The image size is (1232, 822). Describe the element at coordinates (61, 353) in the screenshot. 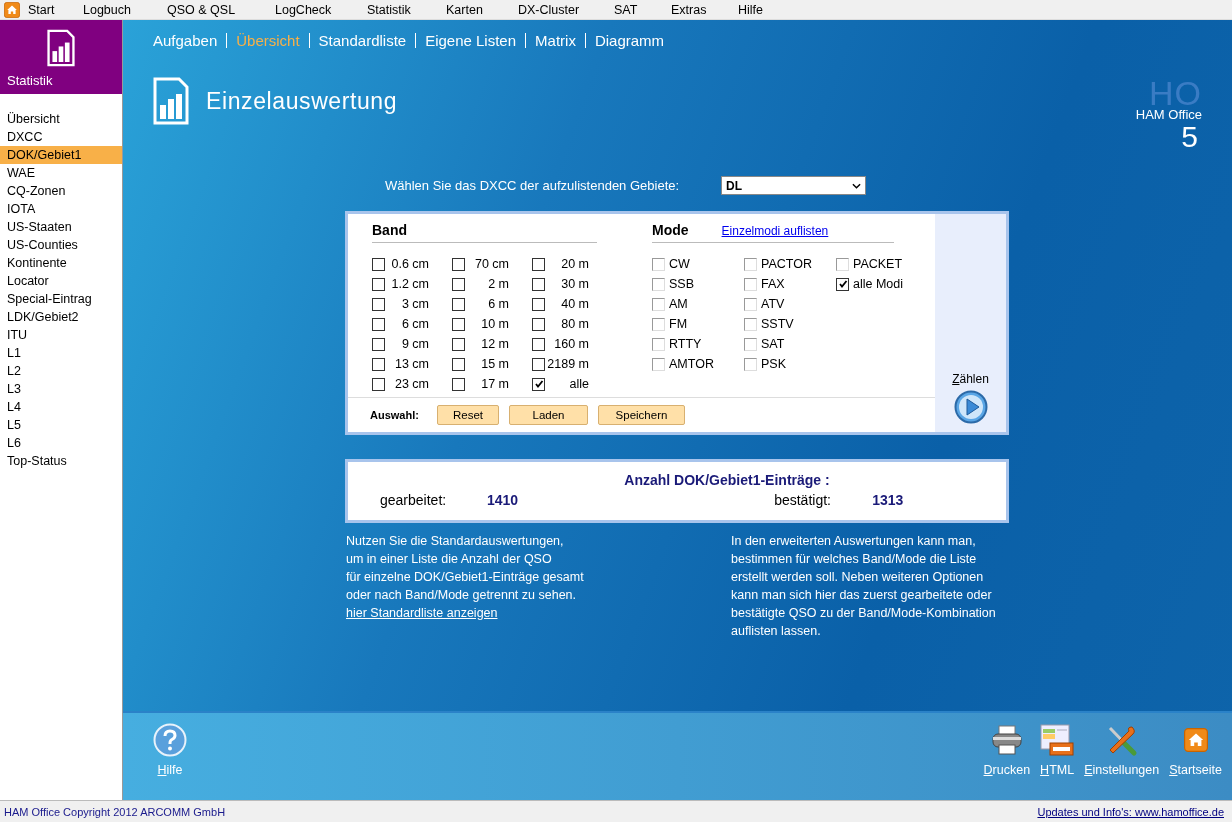

I see `sidebar-item: L1` at that location.